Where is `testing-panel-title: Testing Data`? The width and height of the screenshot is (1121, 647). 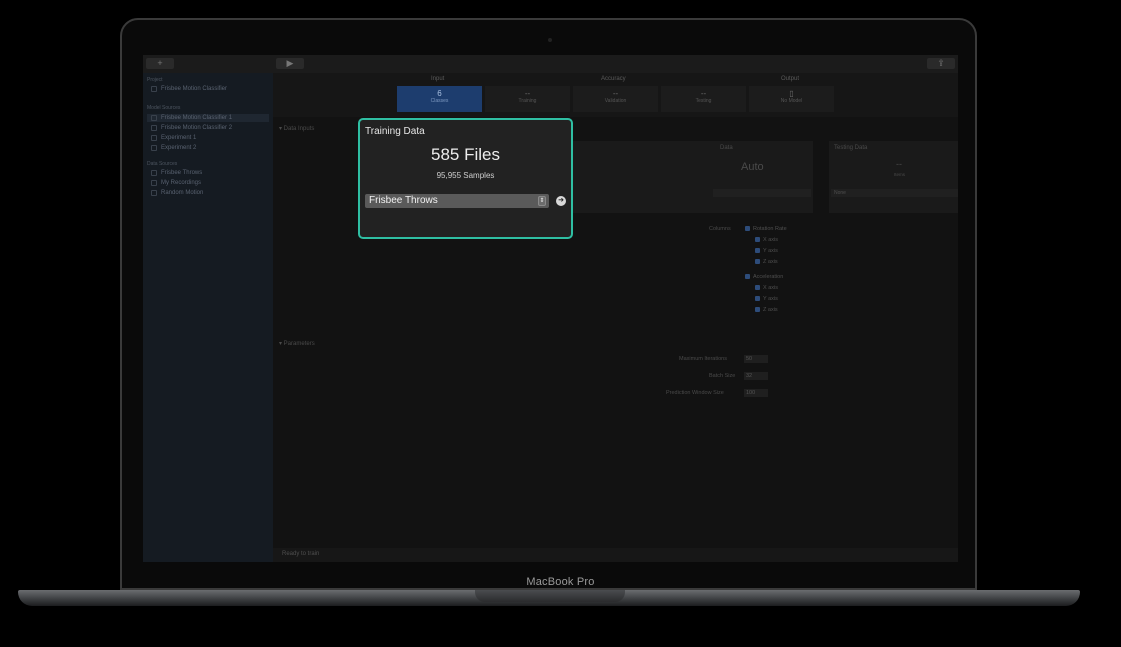 testing-panel-title: Testing Data is located at coordinates (851, 148).